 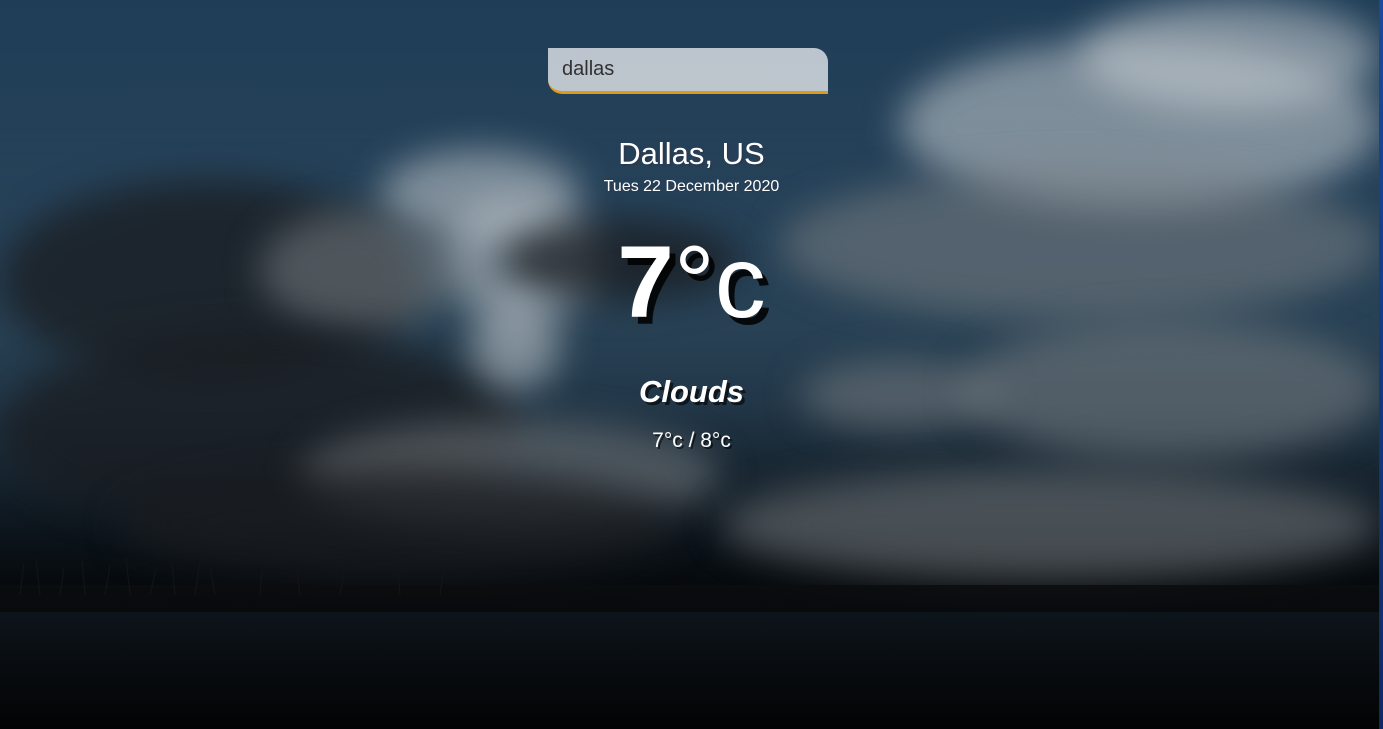 I want to click on search-input, so click(x=688, y=69).